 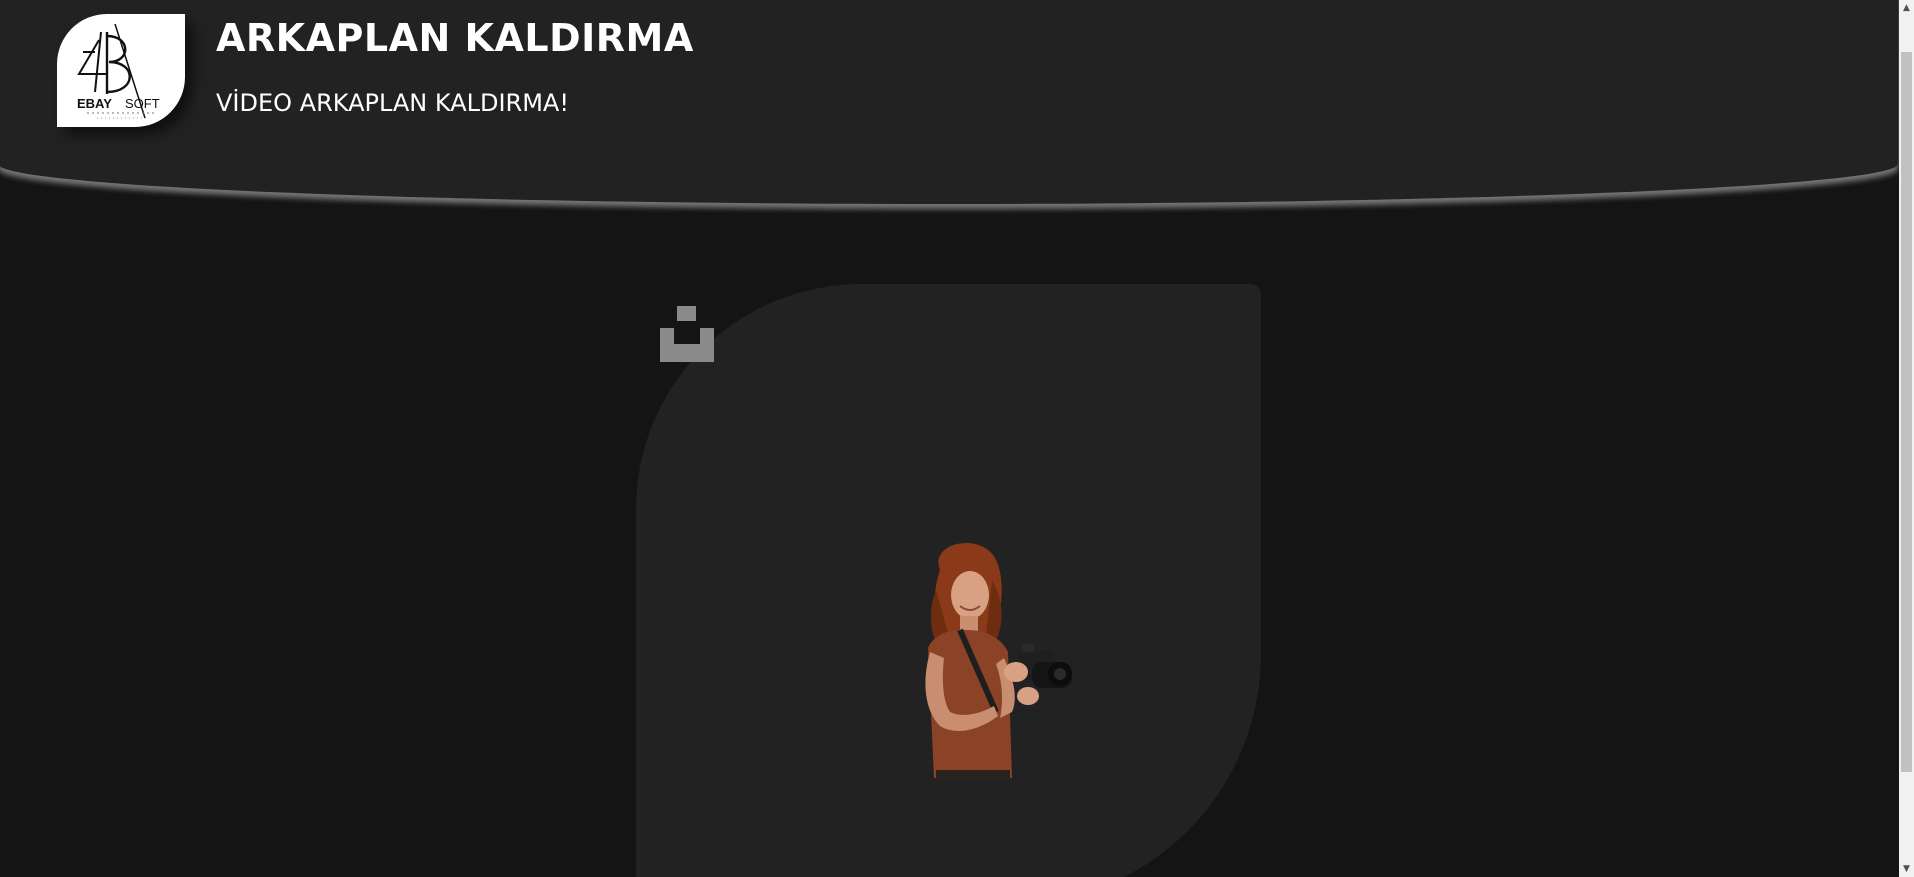 I want to click on woman-with-camera-cutout-image, so click(x=992, y=660).